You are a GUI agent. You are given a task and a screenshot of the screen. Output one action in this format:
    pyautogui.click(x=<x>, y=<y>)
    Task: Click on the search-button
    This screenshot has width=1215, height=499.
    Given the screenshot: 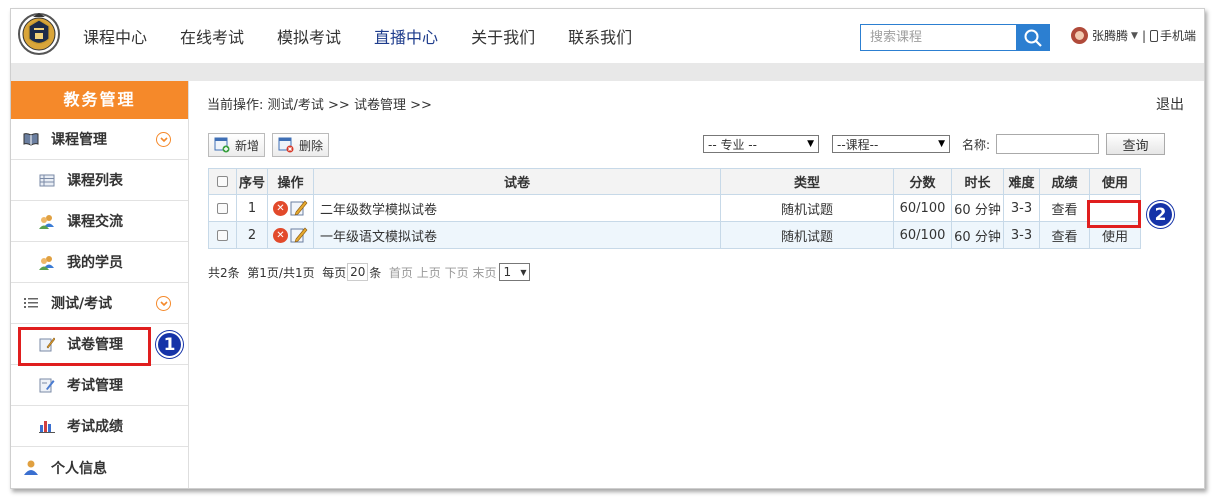 What is the action you would take?
    pyautogui.click(x=1033, y=37)
    